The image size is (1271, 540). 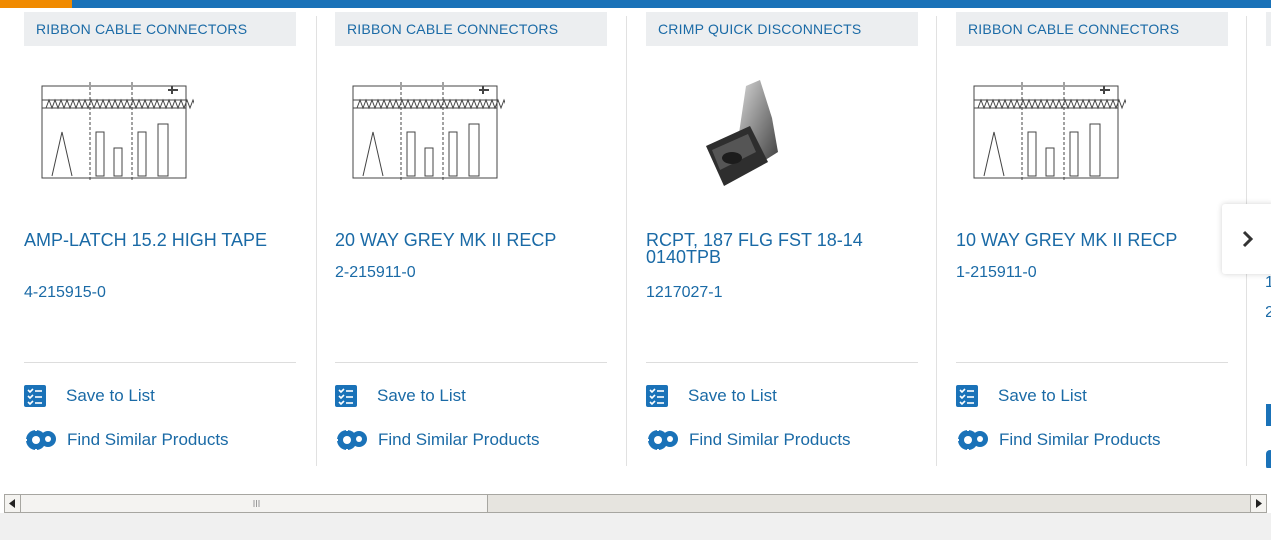 I want to click on arrow-left-icon, so click(x=12, y=503).